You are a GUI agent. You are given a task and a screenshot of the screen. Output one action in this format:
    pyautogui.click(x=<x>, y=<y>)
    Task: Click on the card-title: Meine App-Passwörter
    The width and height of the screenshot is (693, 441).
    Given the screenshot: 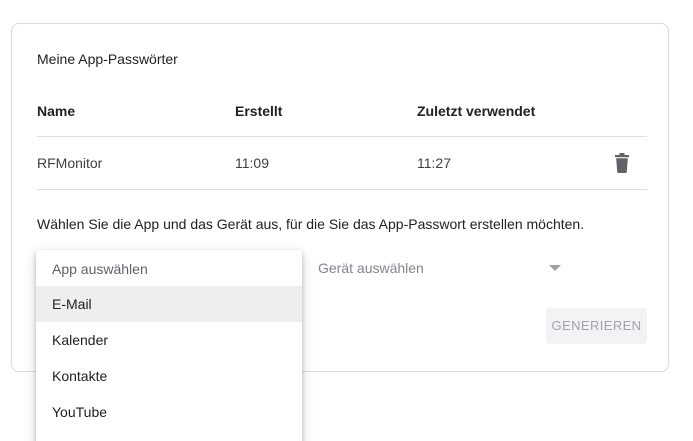 What is the action you would take?
    pyautogui.click(x=107, y=59)
    